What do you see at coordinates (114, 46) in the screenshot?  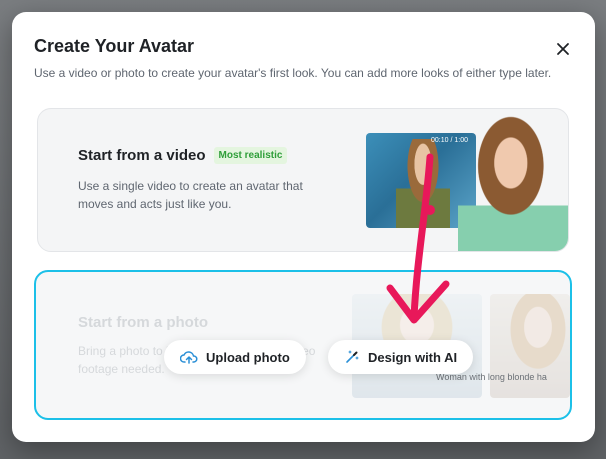 I see `dialog-title: Create Your Avatar` at bounding box center [114, 46].